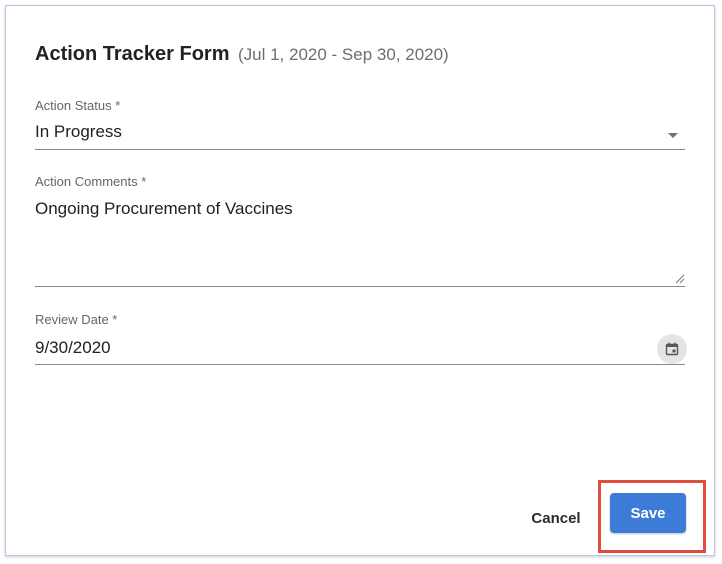 The width and height of the screenshot is (722, 564). Describe the element at coordinates (164, 209) in the screenshot. I see `action-comments-textarea: Ongoing Procurement of Vaccines` at that location.